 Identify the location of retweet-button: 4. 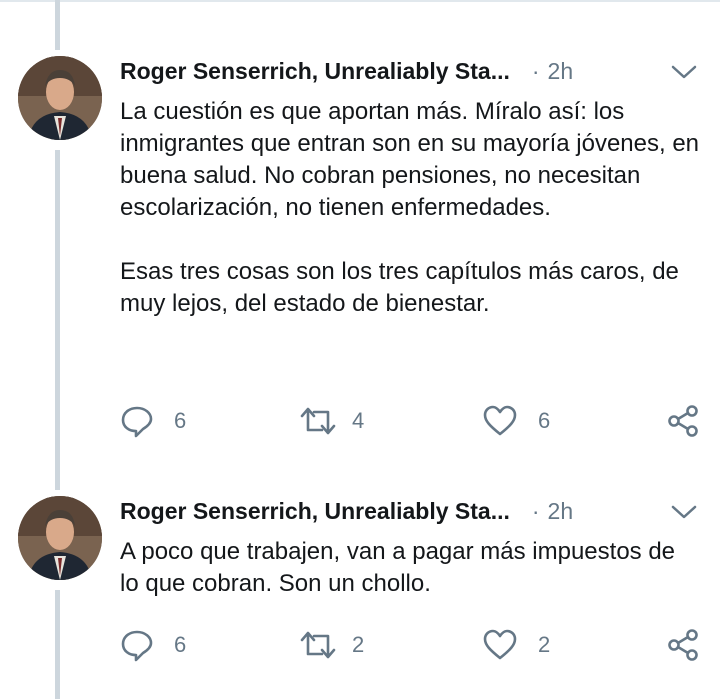
(331, 421).